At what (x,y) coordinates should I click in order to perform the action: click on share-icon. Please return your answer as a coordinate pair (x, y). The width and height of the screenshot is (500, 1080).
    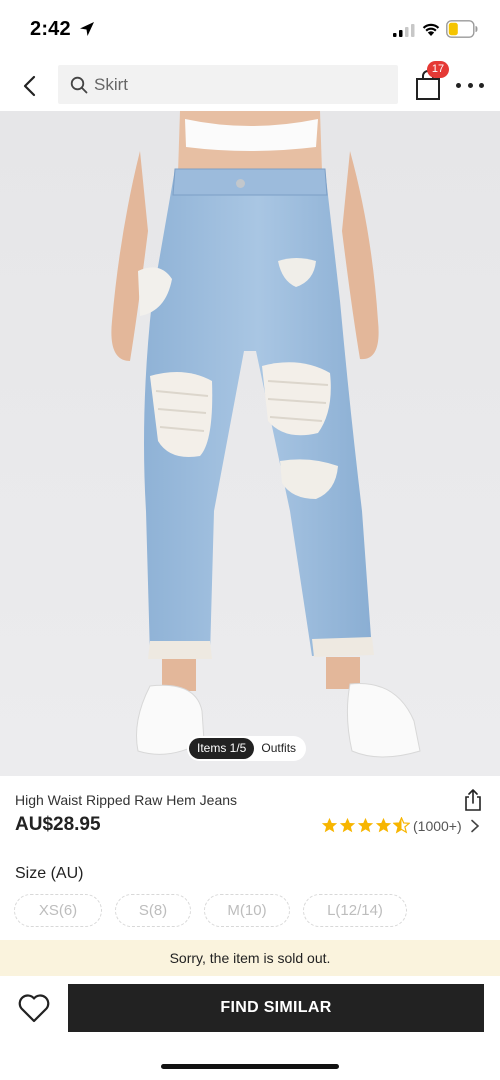
    Looking at the image, I should click on (473, 800).